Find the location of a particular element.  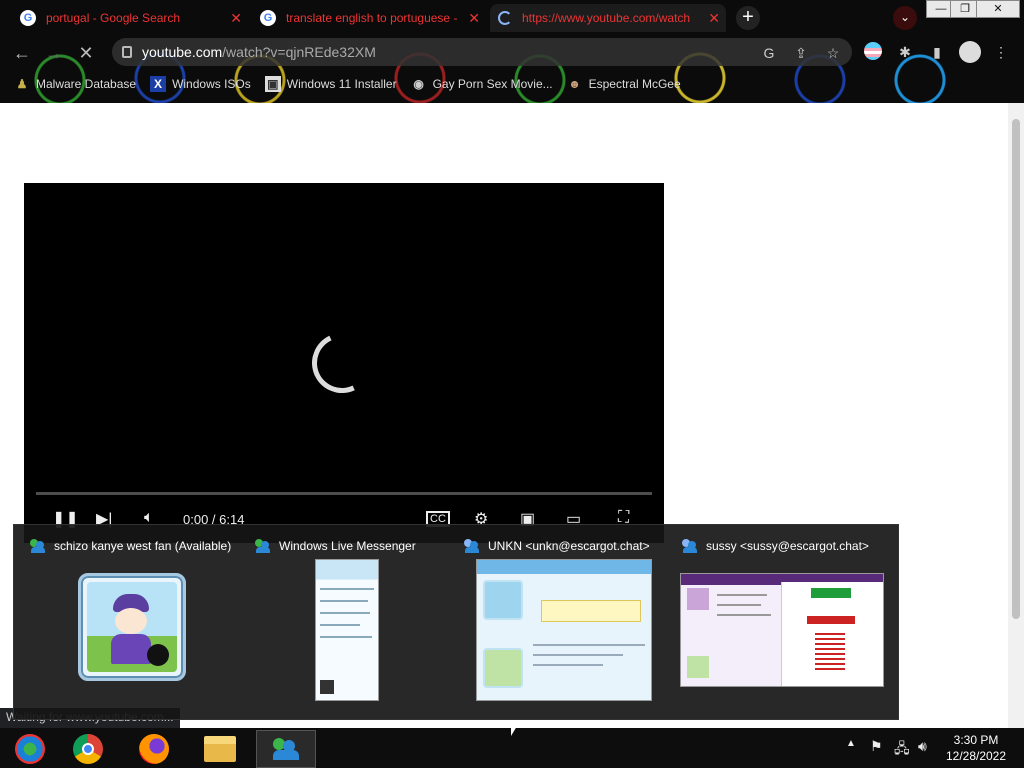

bookmark-windows-isos: X Windows ISOs is located at coordinates (200, 84).